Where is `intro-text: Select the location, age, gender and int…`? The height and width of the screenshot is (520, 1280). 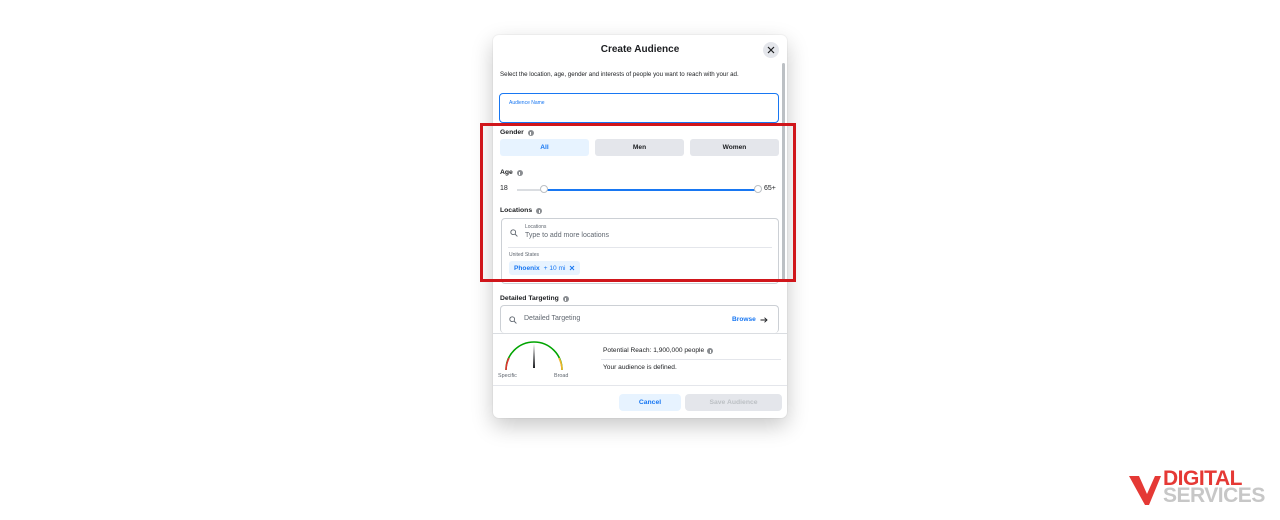 intro-text: Select the location, age, gender and int… is located at coordinates (619, 74).